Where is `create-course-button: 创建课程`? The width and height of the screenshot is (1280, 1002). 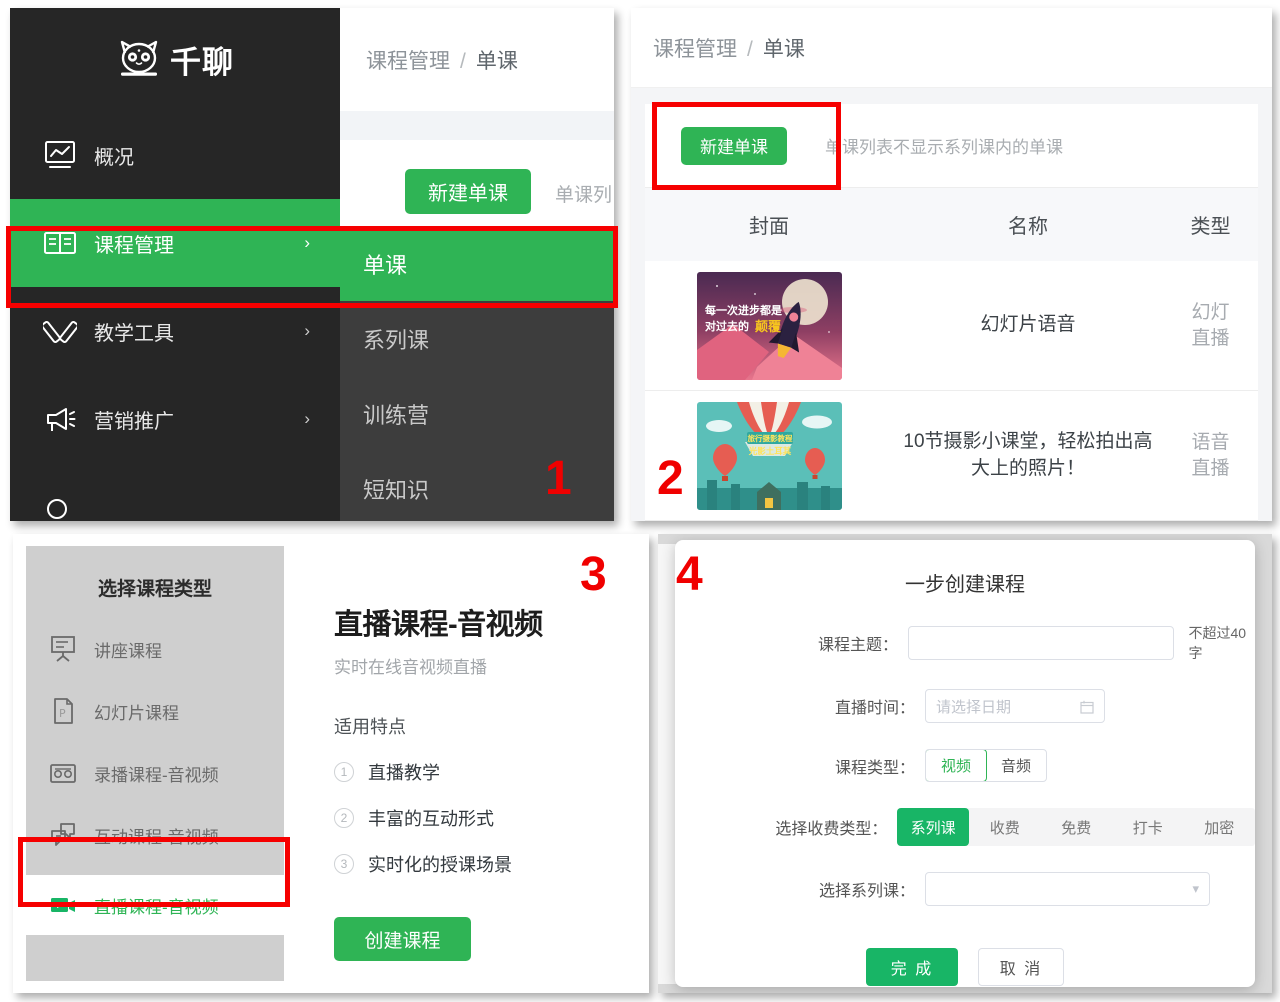
create-course-button: 创建课程 is located at coordinates (402, 939).